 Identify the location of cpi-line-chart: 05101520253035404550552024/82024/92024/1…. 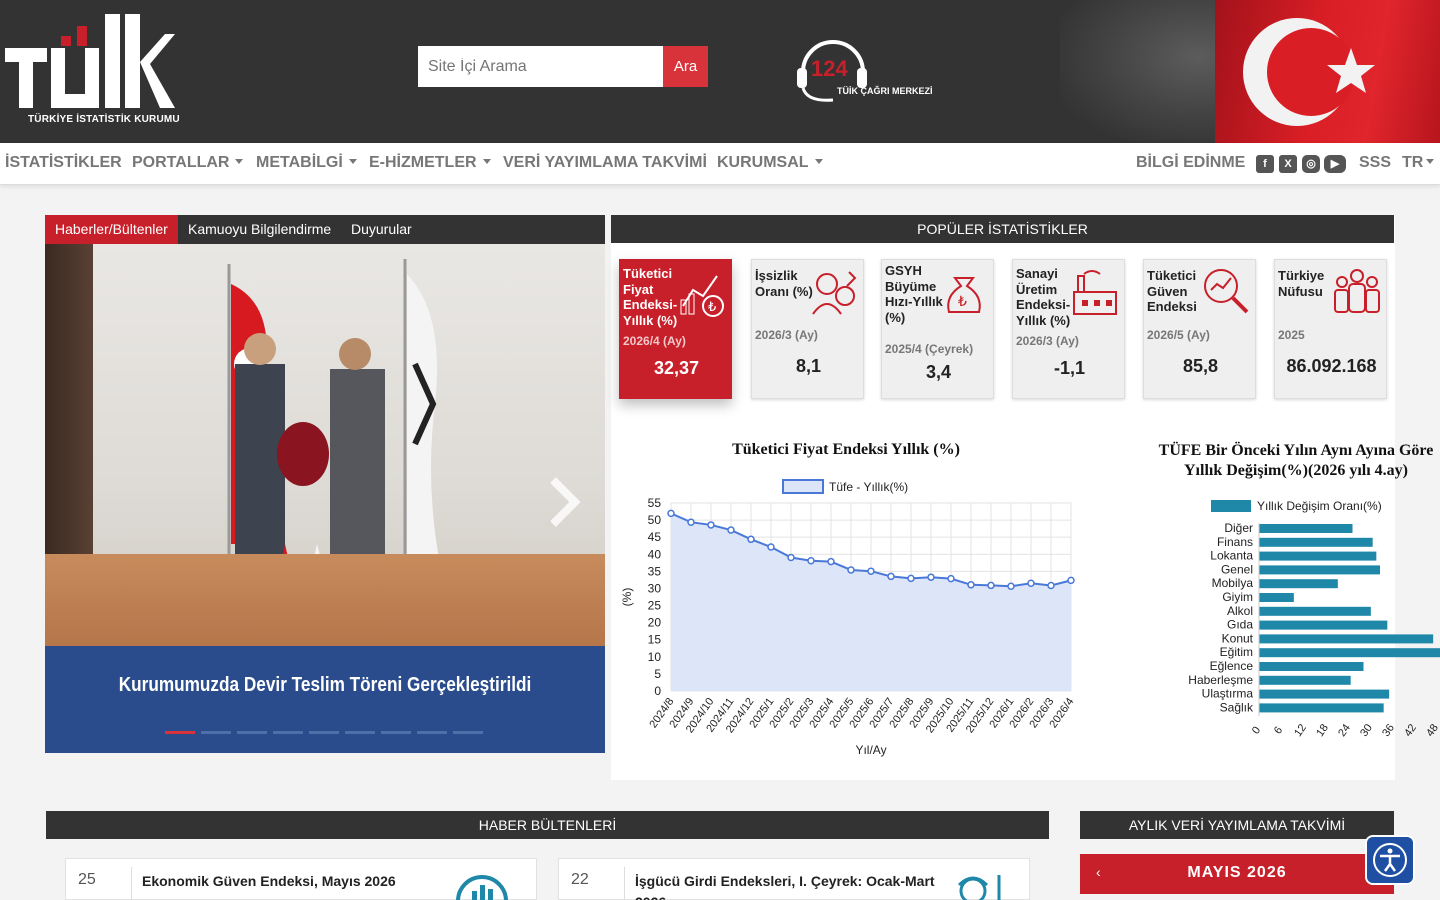
(848, 618).